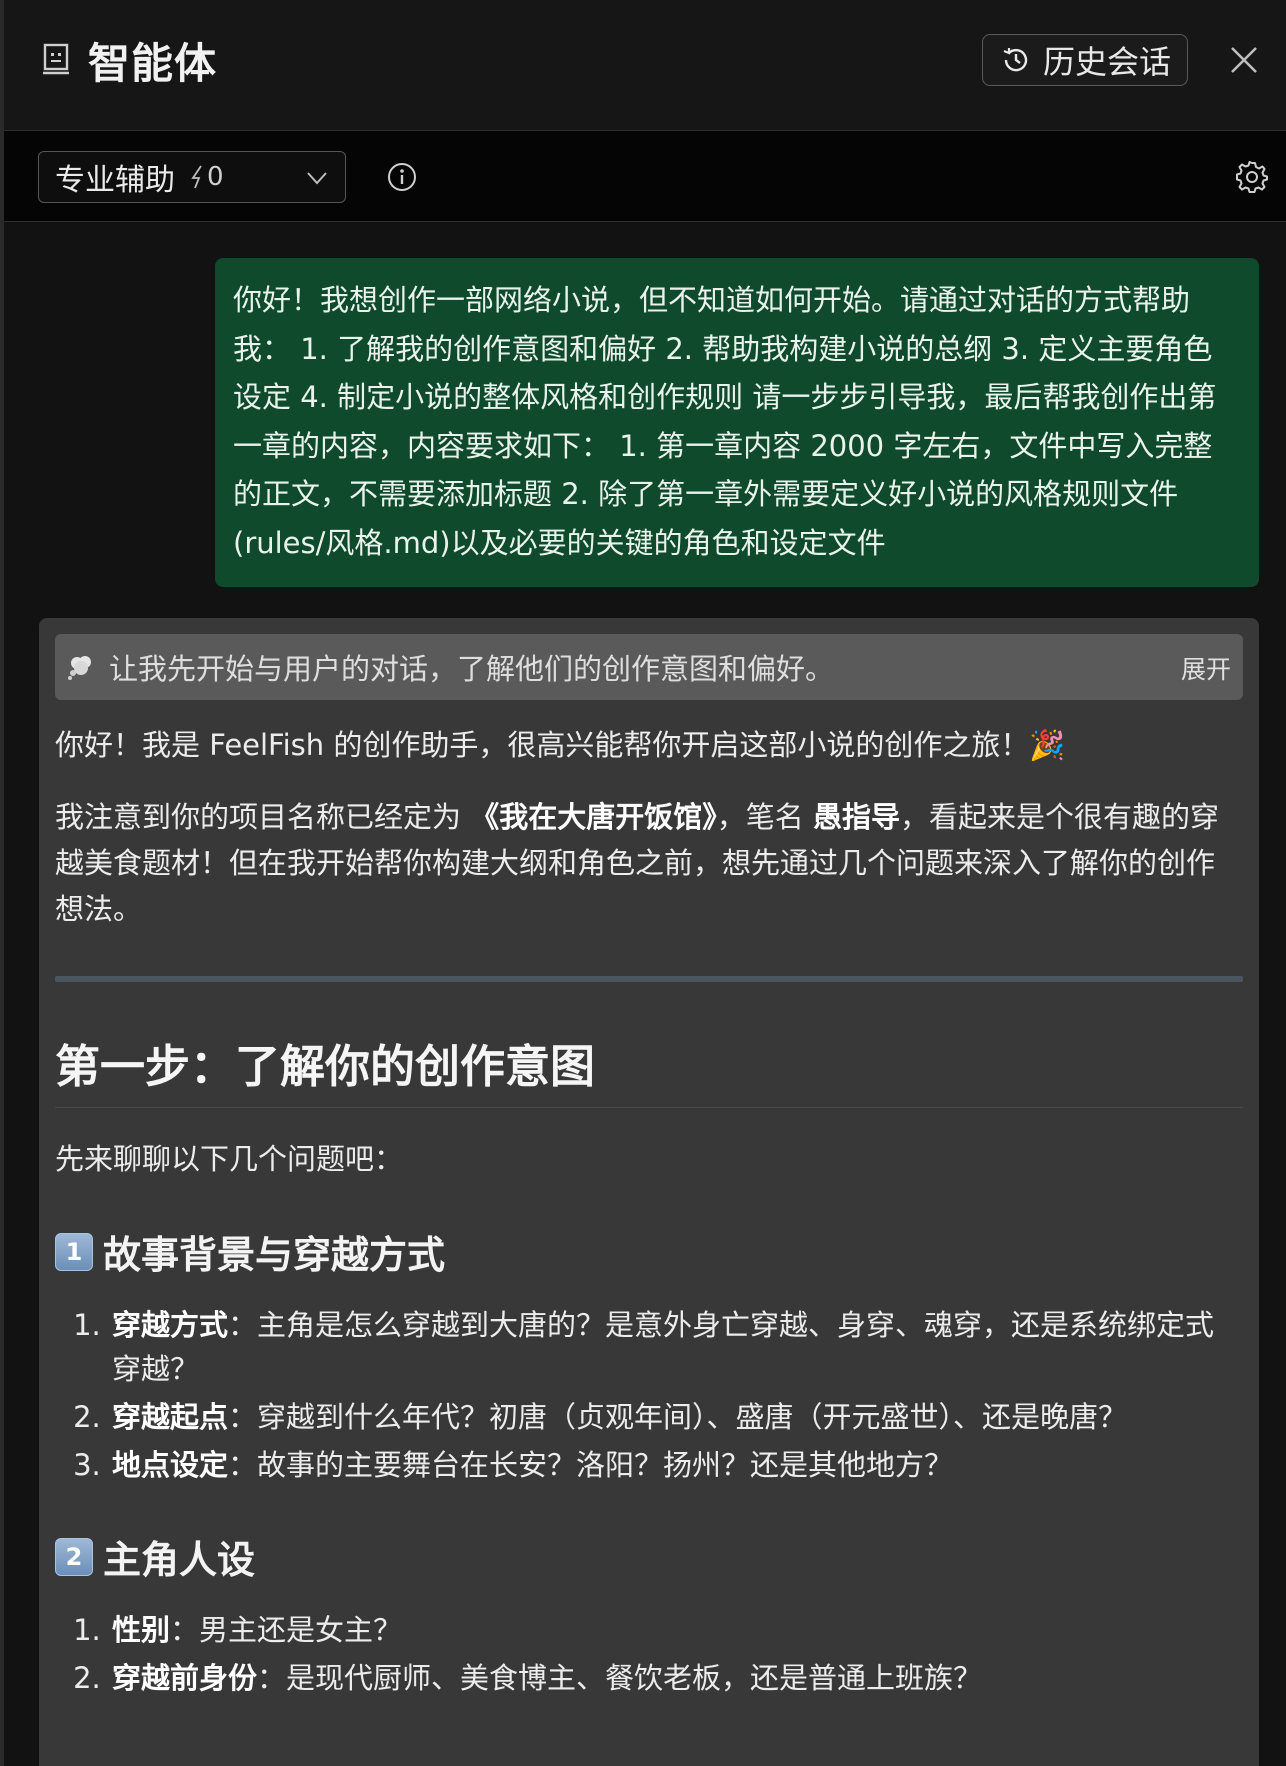  What do you see at coordinates (170, 1417) in the screenshot?
I see `item-label: 穿越起点` at bounding box center [170, 1417].